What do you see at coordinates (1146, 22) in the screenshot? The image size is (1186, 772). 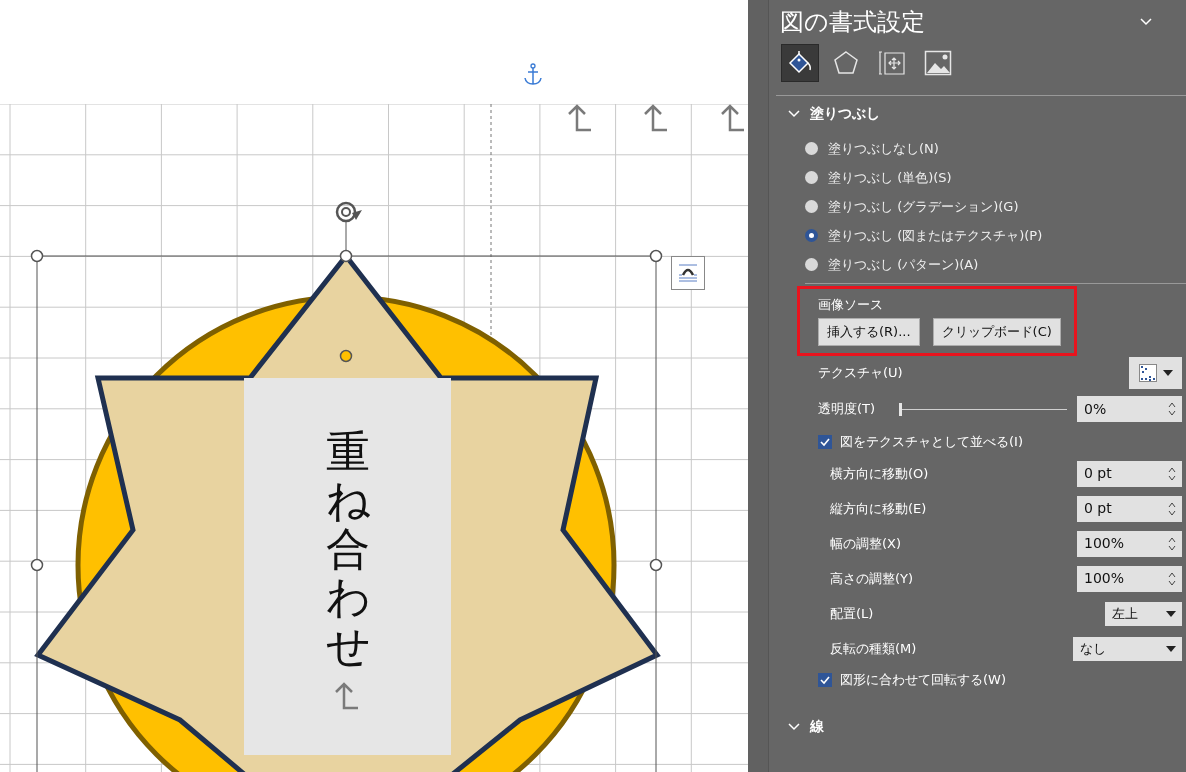 I see `collapse-chevron-icon` at bounding box center [1146, 22].